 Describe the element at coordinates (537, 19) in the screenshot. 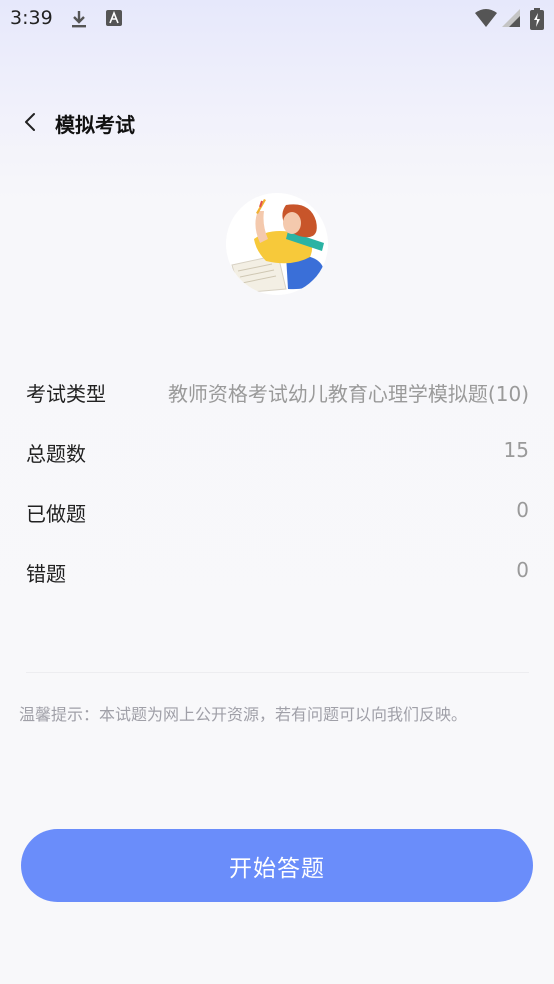

I see `battery-icon` at that location.